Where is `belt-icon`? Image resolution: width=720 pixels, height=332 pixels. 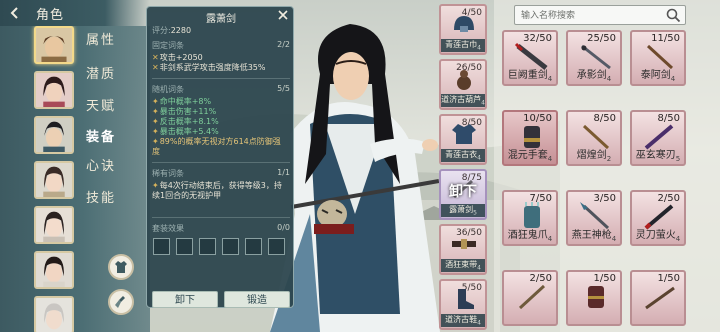 belt-icon is located at coordinates (464, 244).